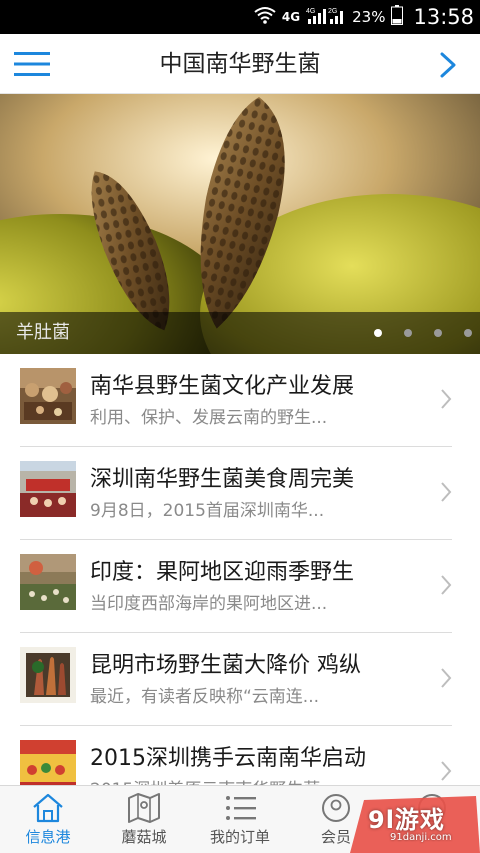 Image resolution: width=480 pixels, height=853 pixels. I want to click on news-title: 2015深圳携手云南南华启动, so click(228, 758).